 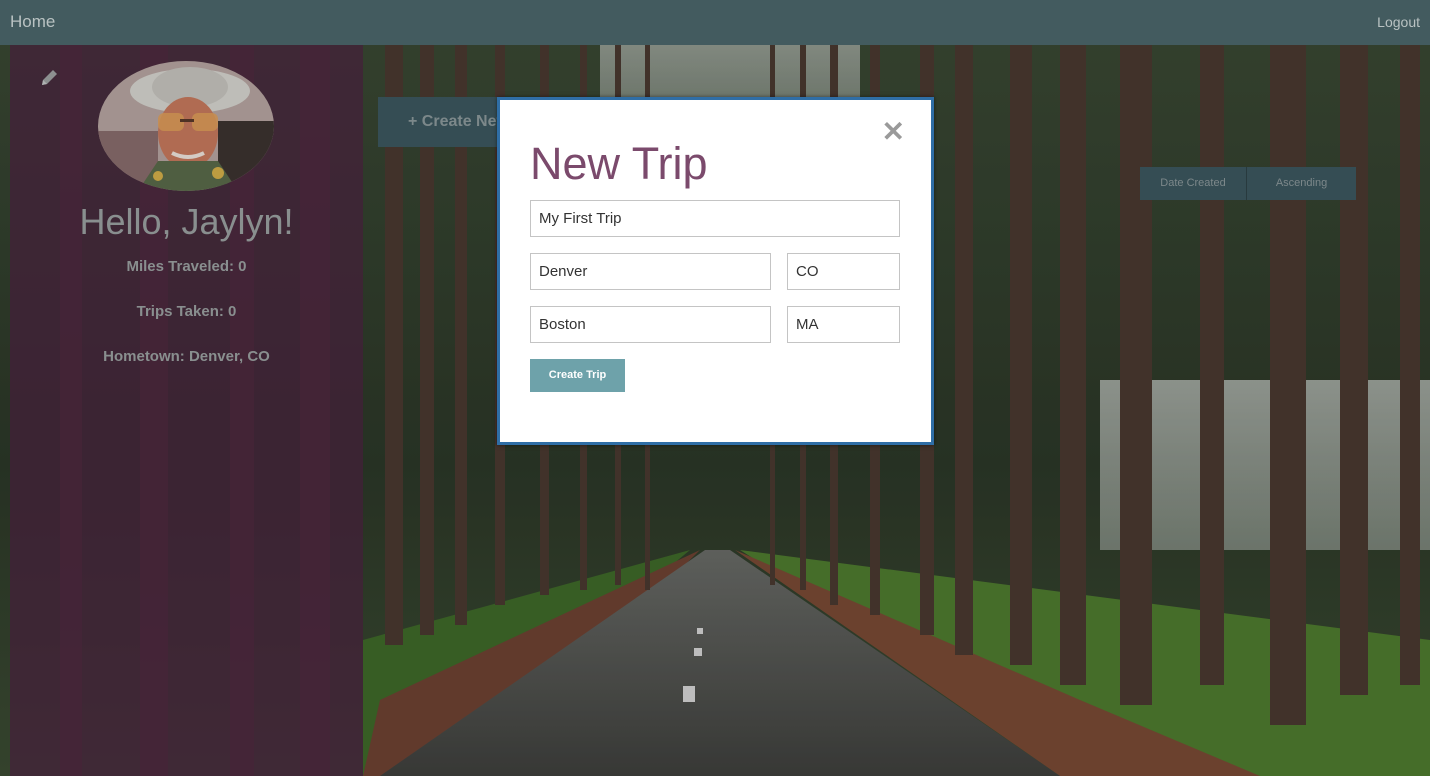 I want to click on nav-logout-link: Logout, so click(x=1398, y=22).